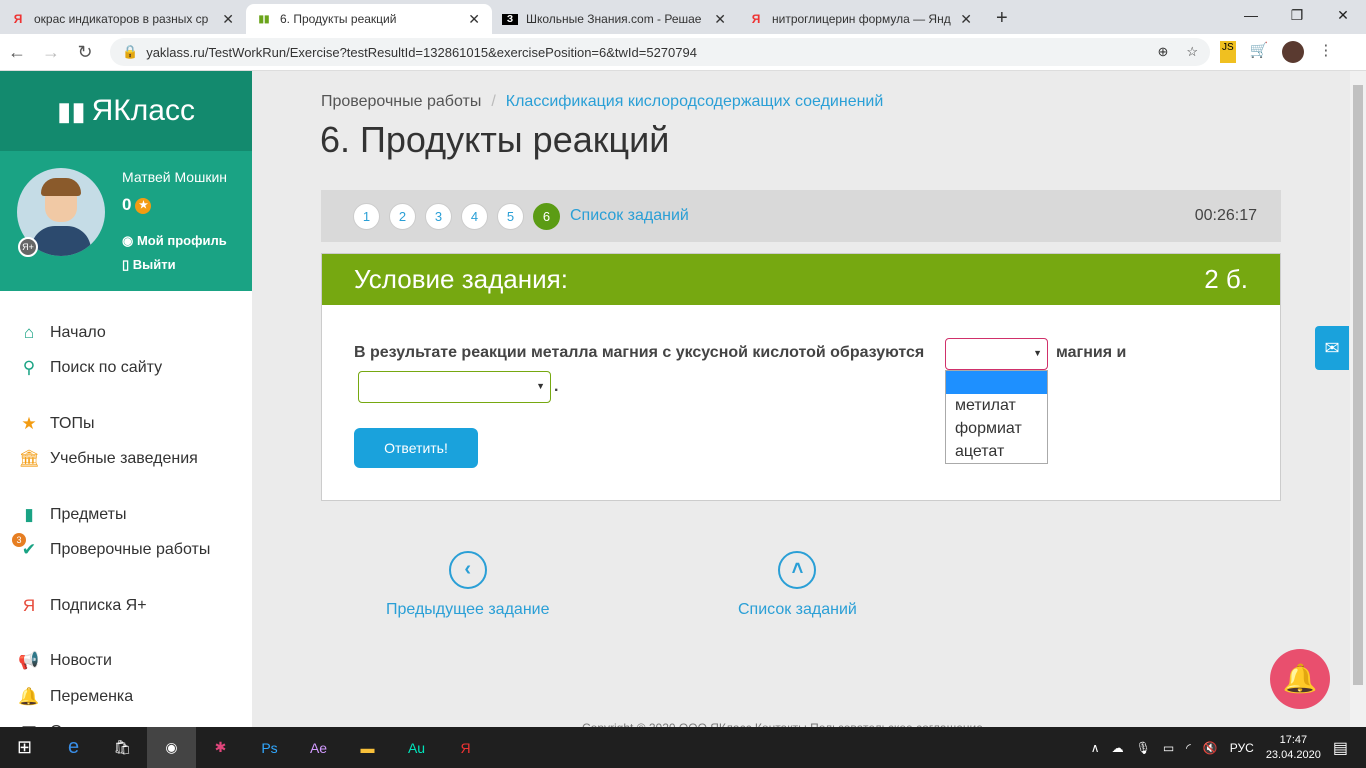  What do you see at coordinates (996, 382) in the screenshot?
I see `dropdown-option` at bounding box center [996, 382].